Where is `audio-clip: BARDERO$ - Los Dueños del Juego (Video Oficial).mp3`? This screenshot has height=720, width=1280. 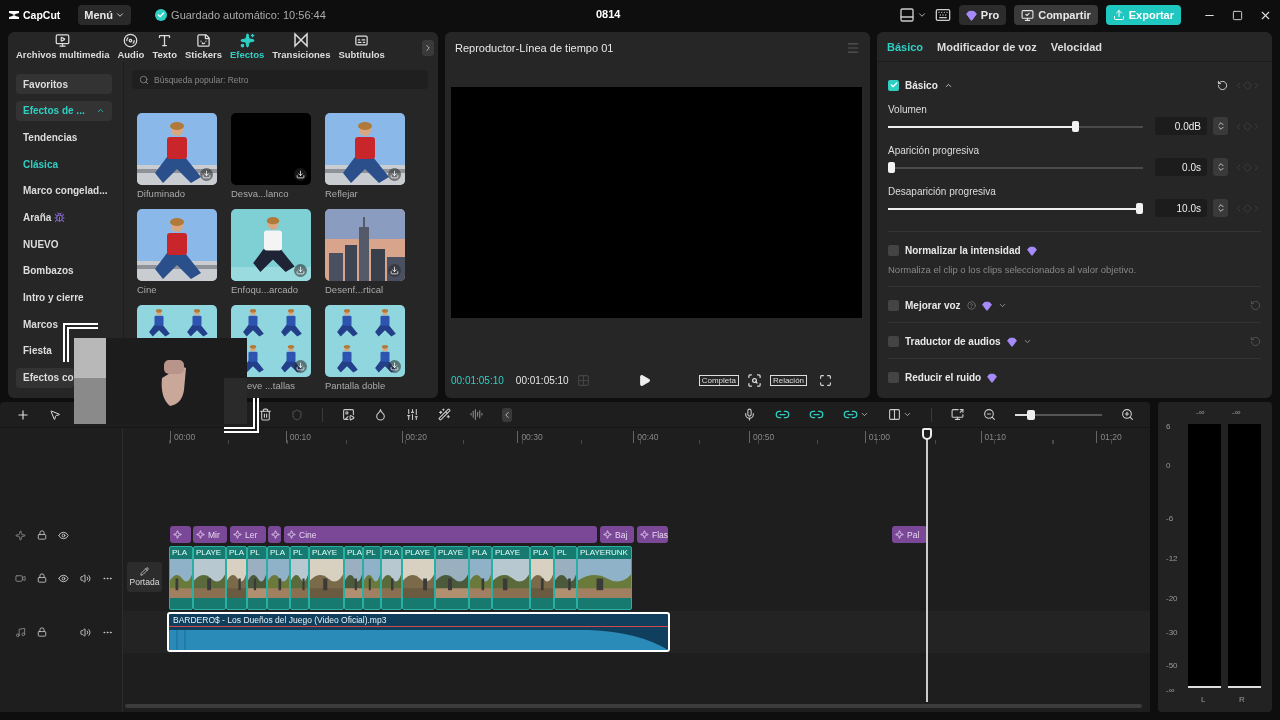 audio-clip: BARDERO$ - Los Dueños del Juego (Video Oficial).mp3 is located at coordinates (418, 632).